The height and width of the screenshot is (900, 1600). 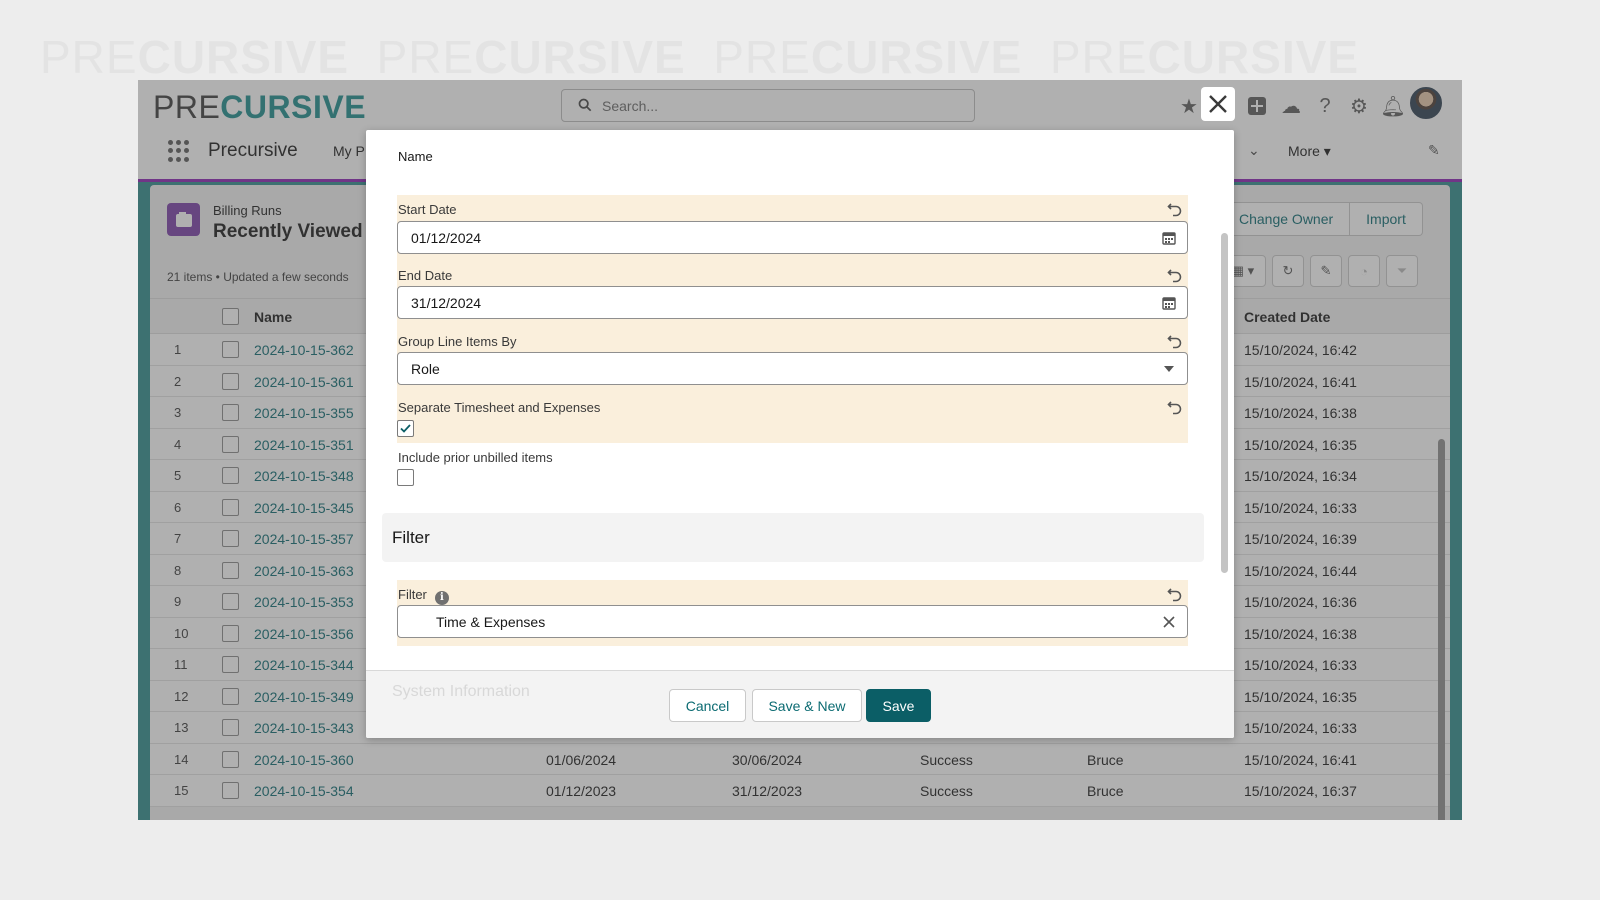 What do you see at coordinates (792, 302) in the screenshot?
I see `end-date-input: 31/12/2024` at bounding box center [792, 302].